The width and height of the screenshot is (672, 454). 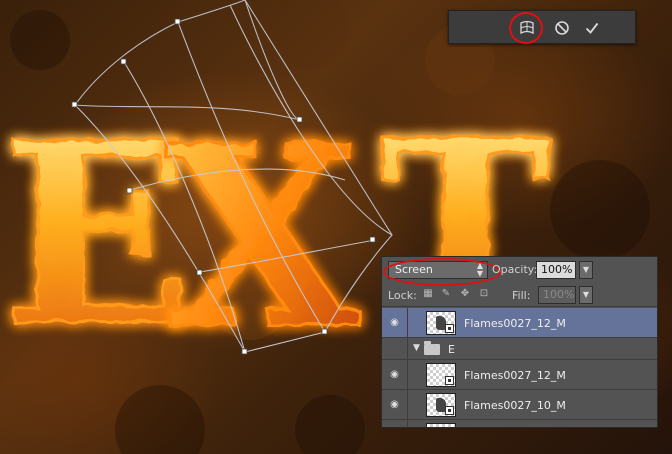 What do you see at coordinates (465, 294) in the screenshot?
I see `lock-position-icon: ✥` at bounding box center [465, 294].